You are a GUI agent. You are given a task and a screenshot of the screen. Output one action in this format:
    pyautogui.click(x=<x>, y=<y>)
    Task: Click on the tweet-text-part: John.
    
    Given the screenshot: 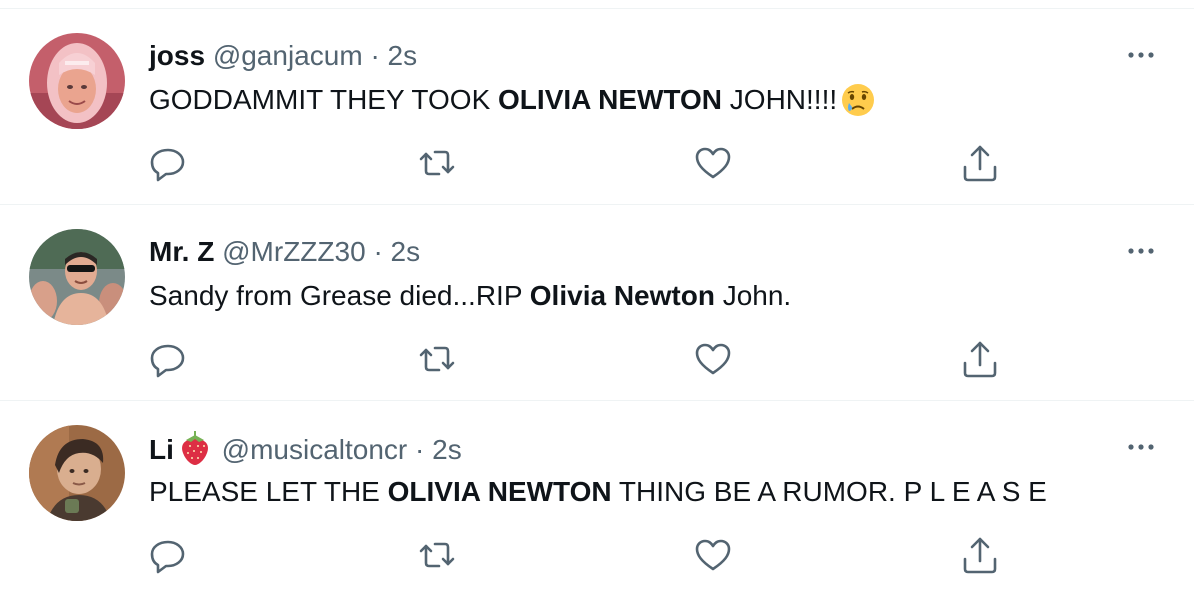 What is the action you would take?
    pyautogui.click(x=753, y=295)
    